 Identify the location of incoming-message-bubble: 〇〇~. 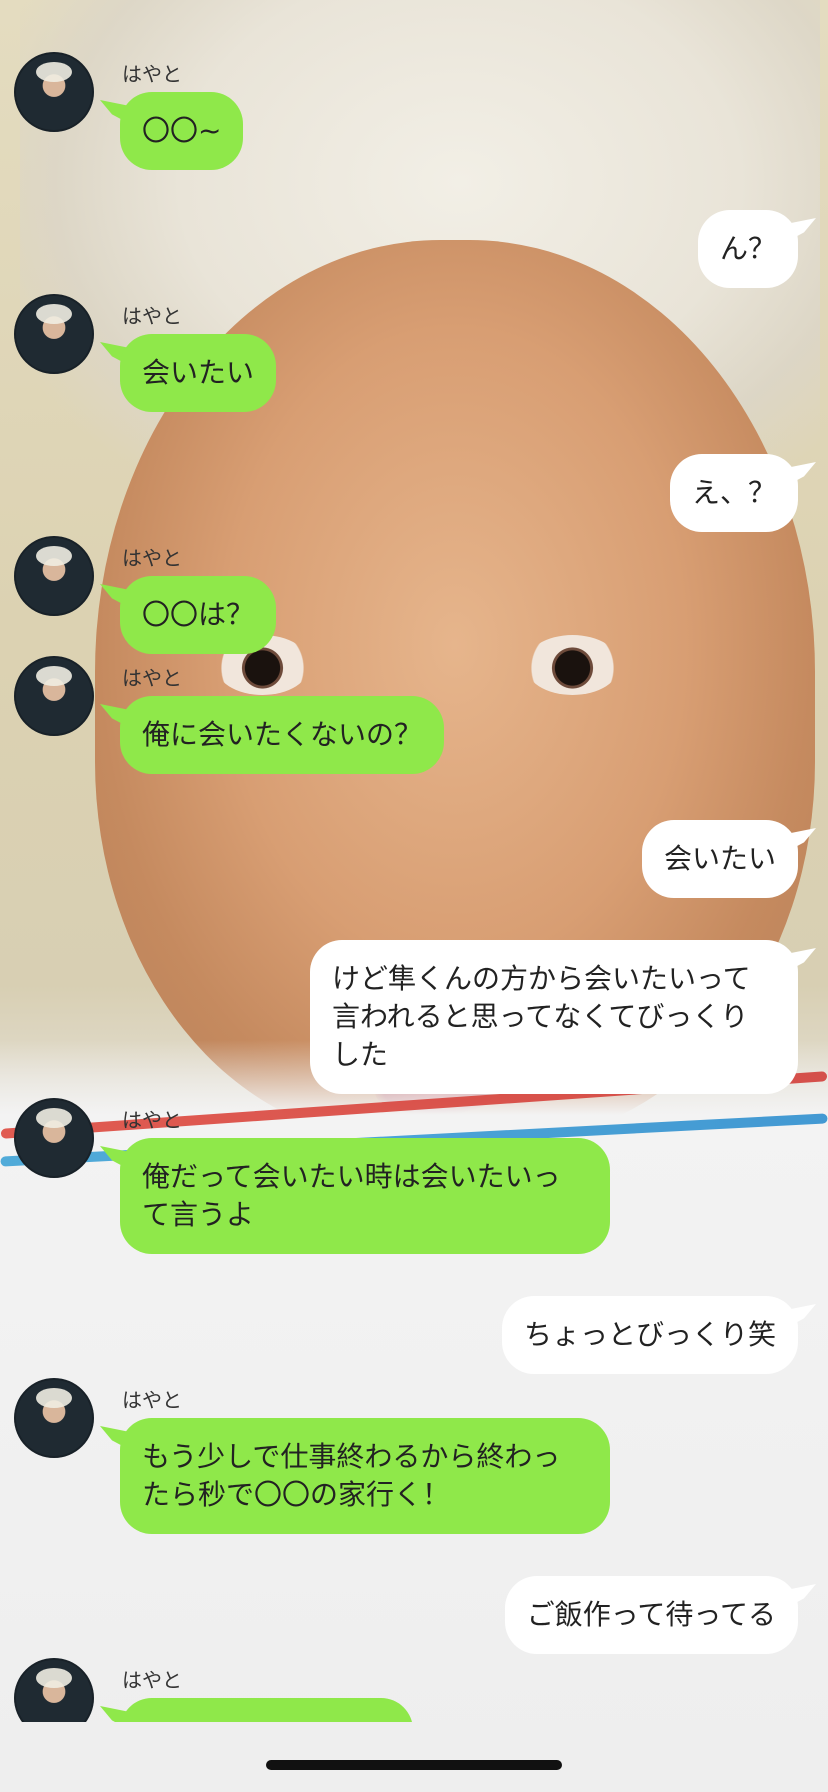
(182, 131).